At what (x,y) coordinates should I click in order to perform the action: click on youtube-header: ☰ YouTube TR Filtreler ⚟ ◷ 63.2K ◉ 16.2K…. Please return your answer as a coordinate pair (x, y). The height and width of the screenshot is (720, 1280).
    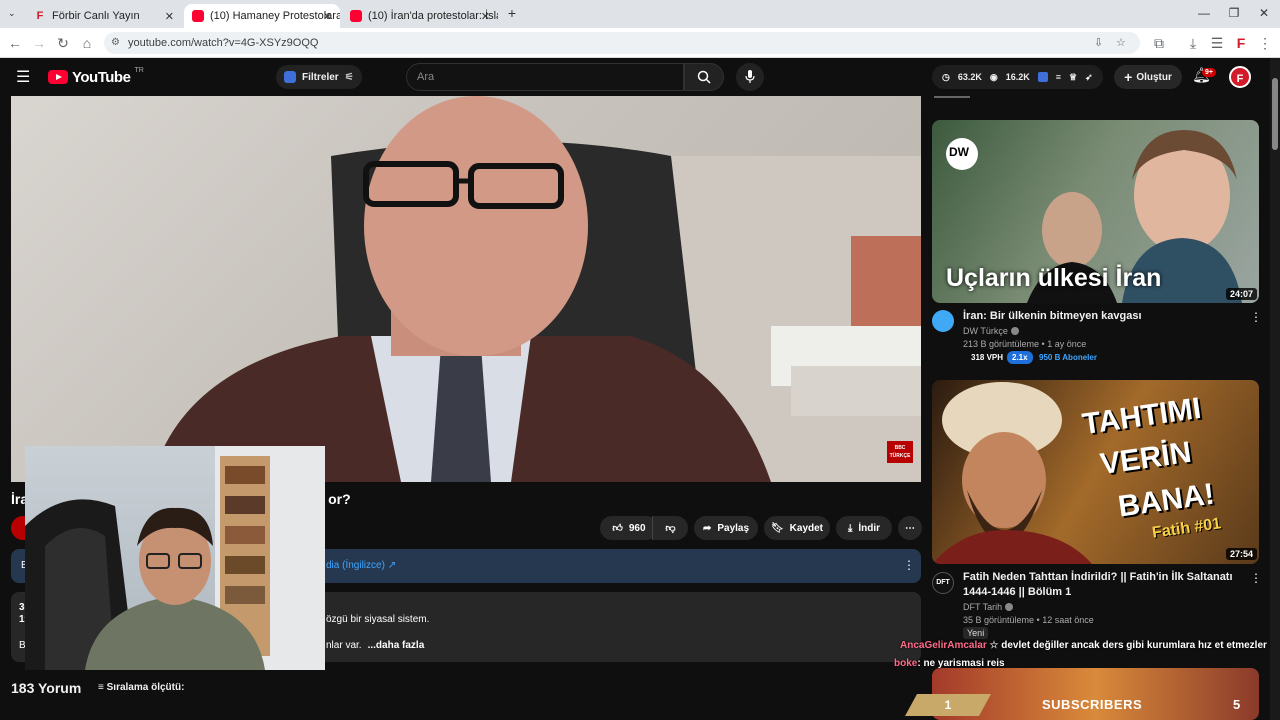
    Looking at the image, I should click on (635, 77).